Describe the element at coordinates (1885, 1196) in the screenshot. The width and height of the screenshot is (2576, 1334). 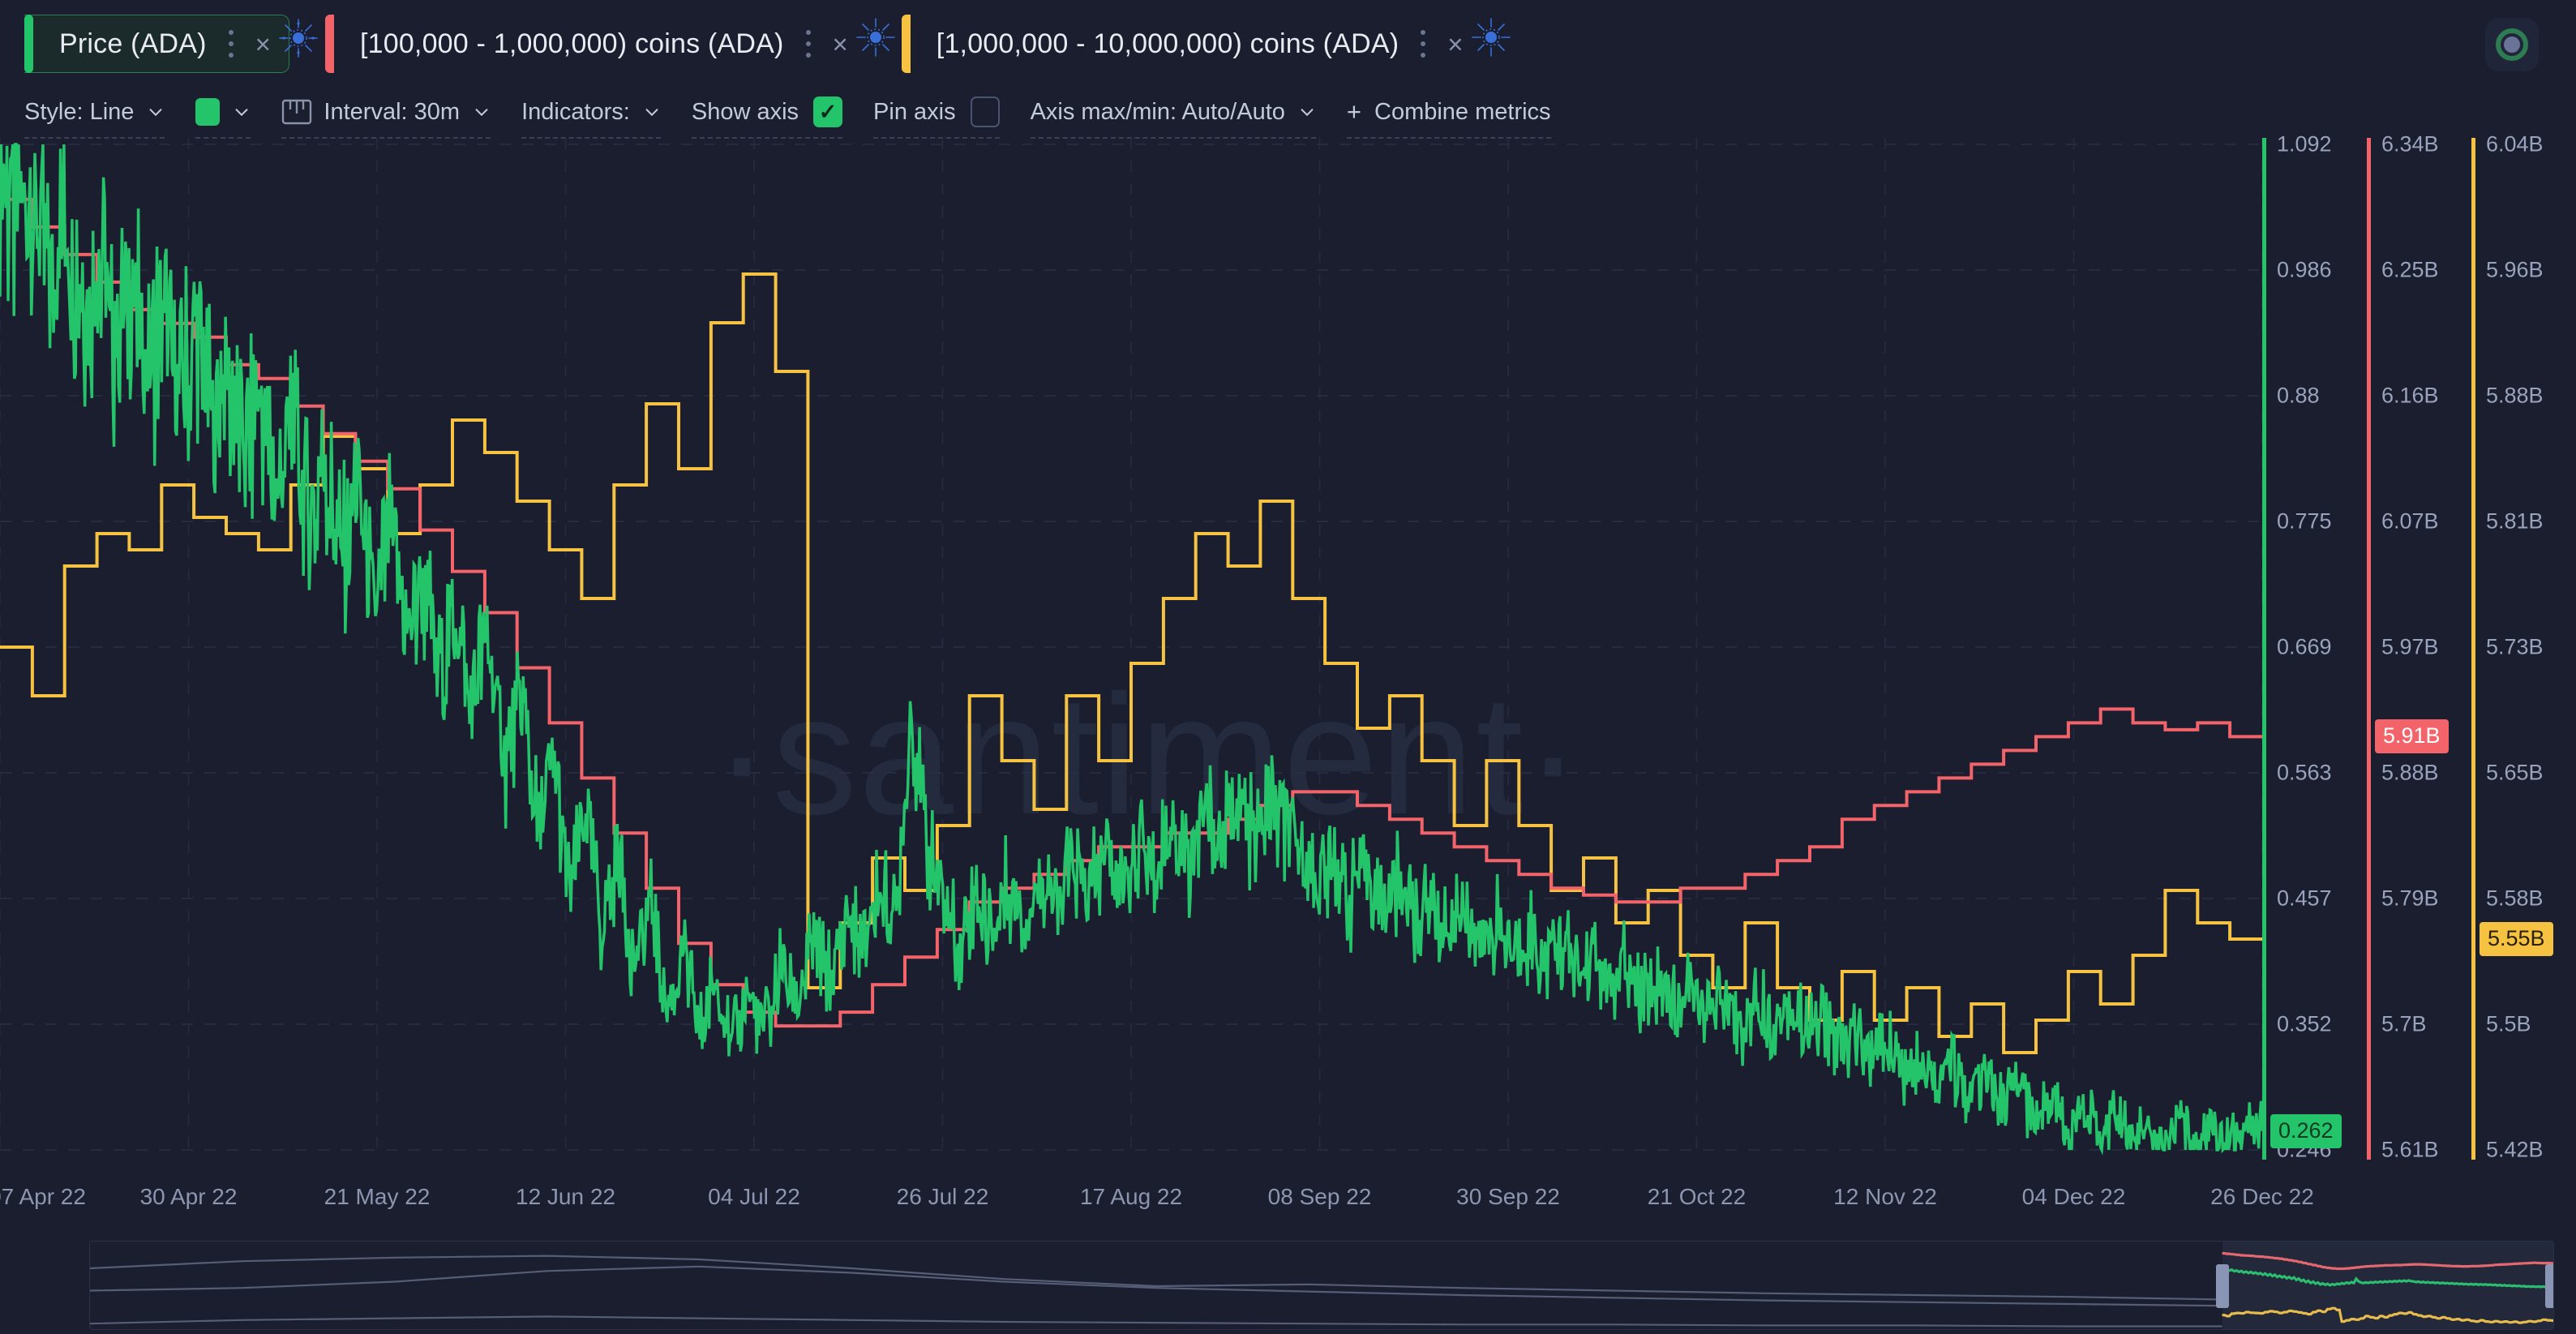
I see `time-axis-label: 12 Nov 22` at that location.